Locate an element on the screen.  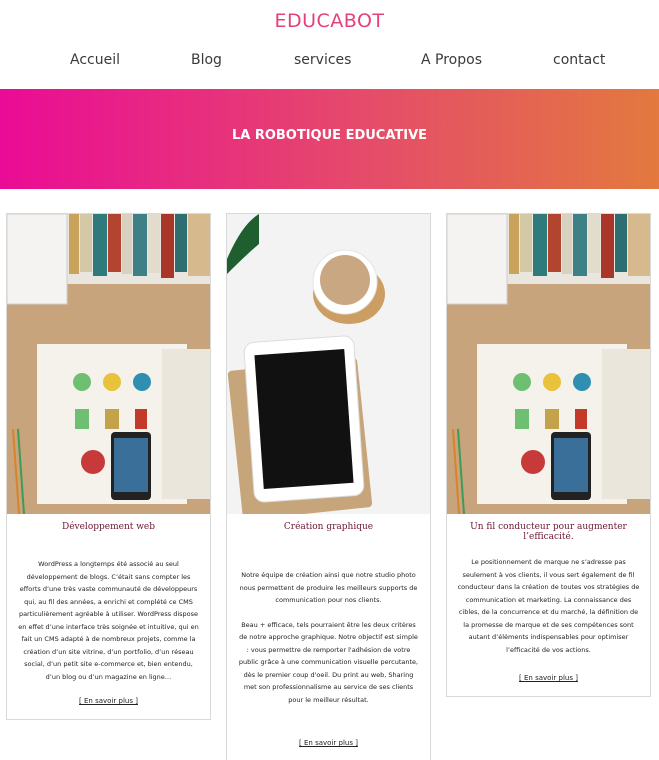
card-title: Développement web is located at coordinates (108, 527).